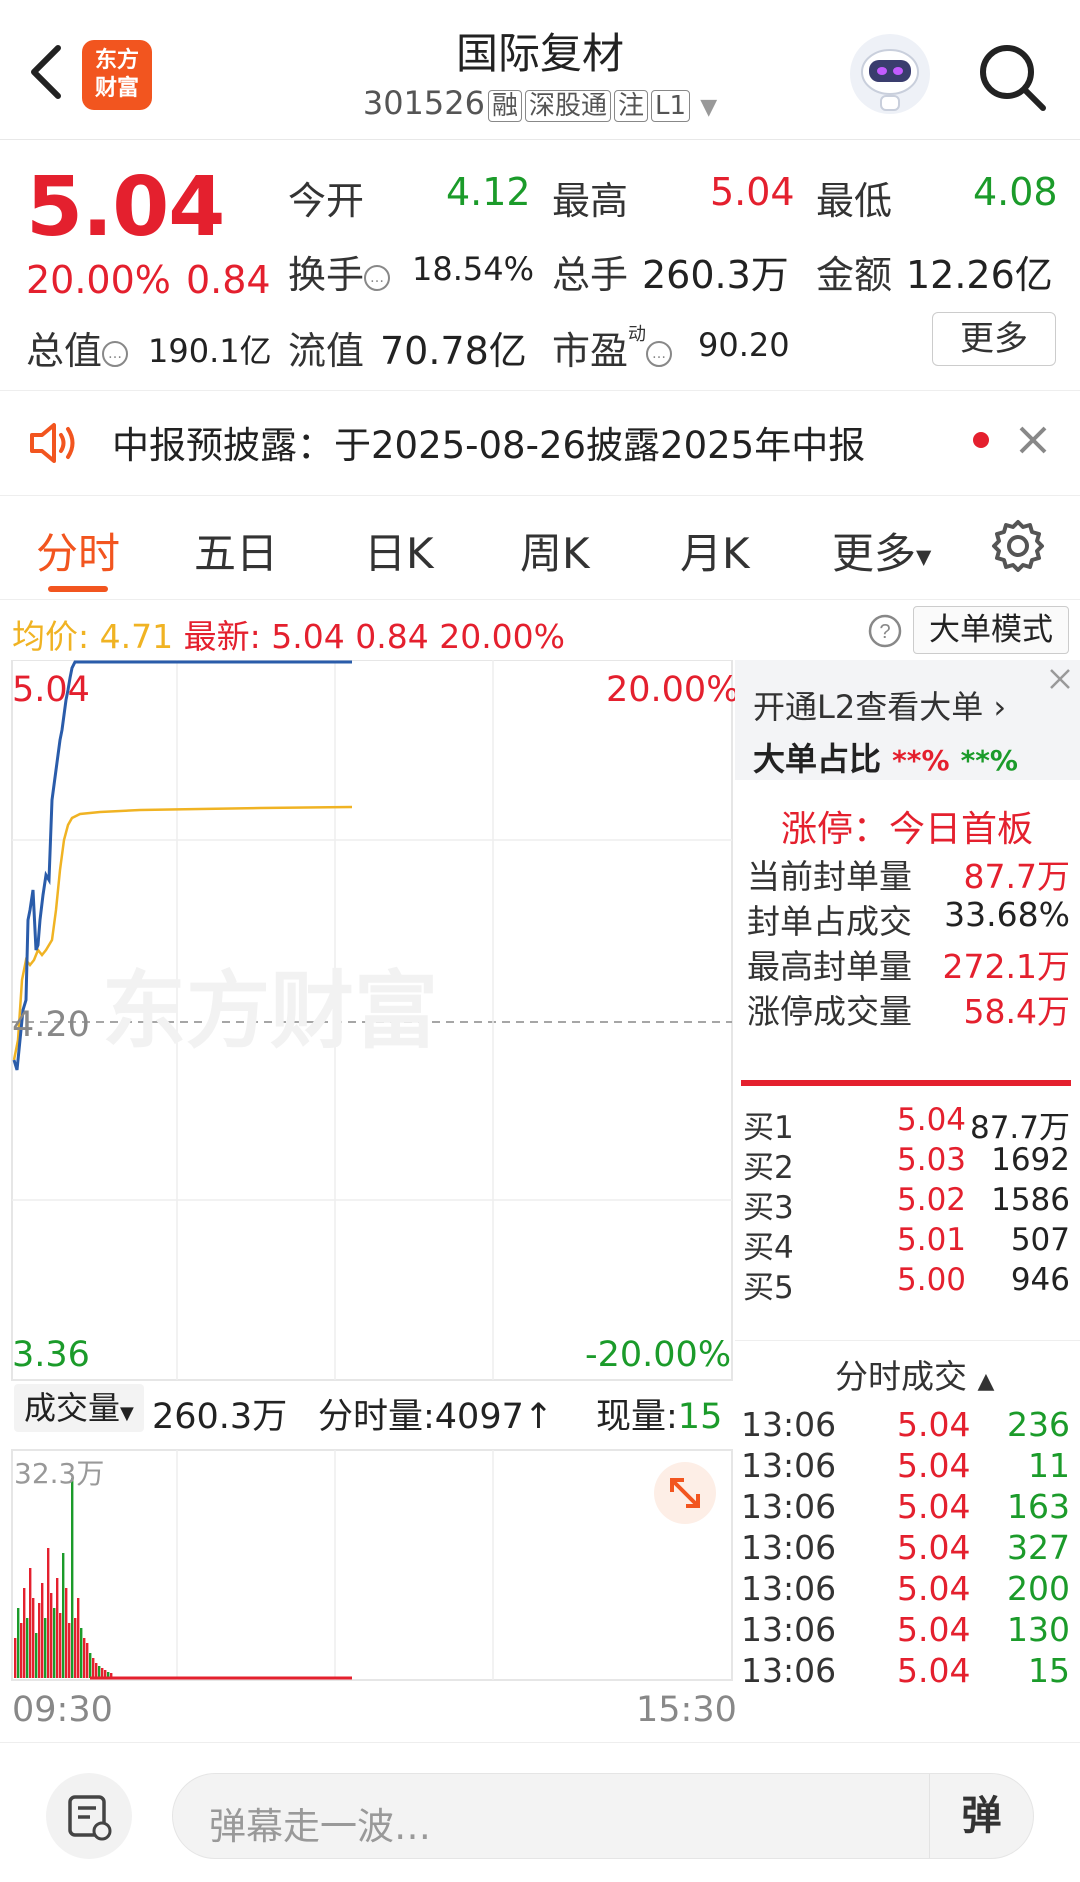 This screenshot has width=1080, height=1882. What do you see at coordinates (1019, 1128) in the screenshot?
I see `bid-volume: 87.7万` at bounding box center [1019, 1128].